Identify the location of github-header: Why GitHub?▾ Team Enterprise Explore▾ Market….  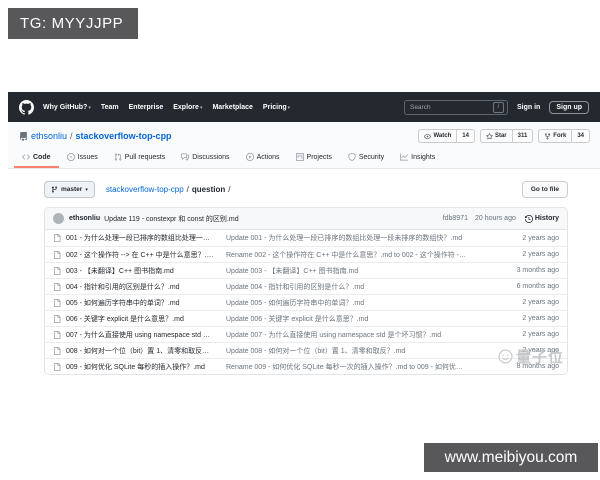
(304, 107).